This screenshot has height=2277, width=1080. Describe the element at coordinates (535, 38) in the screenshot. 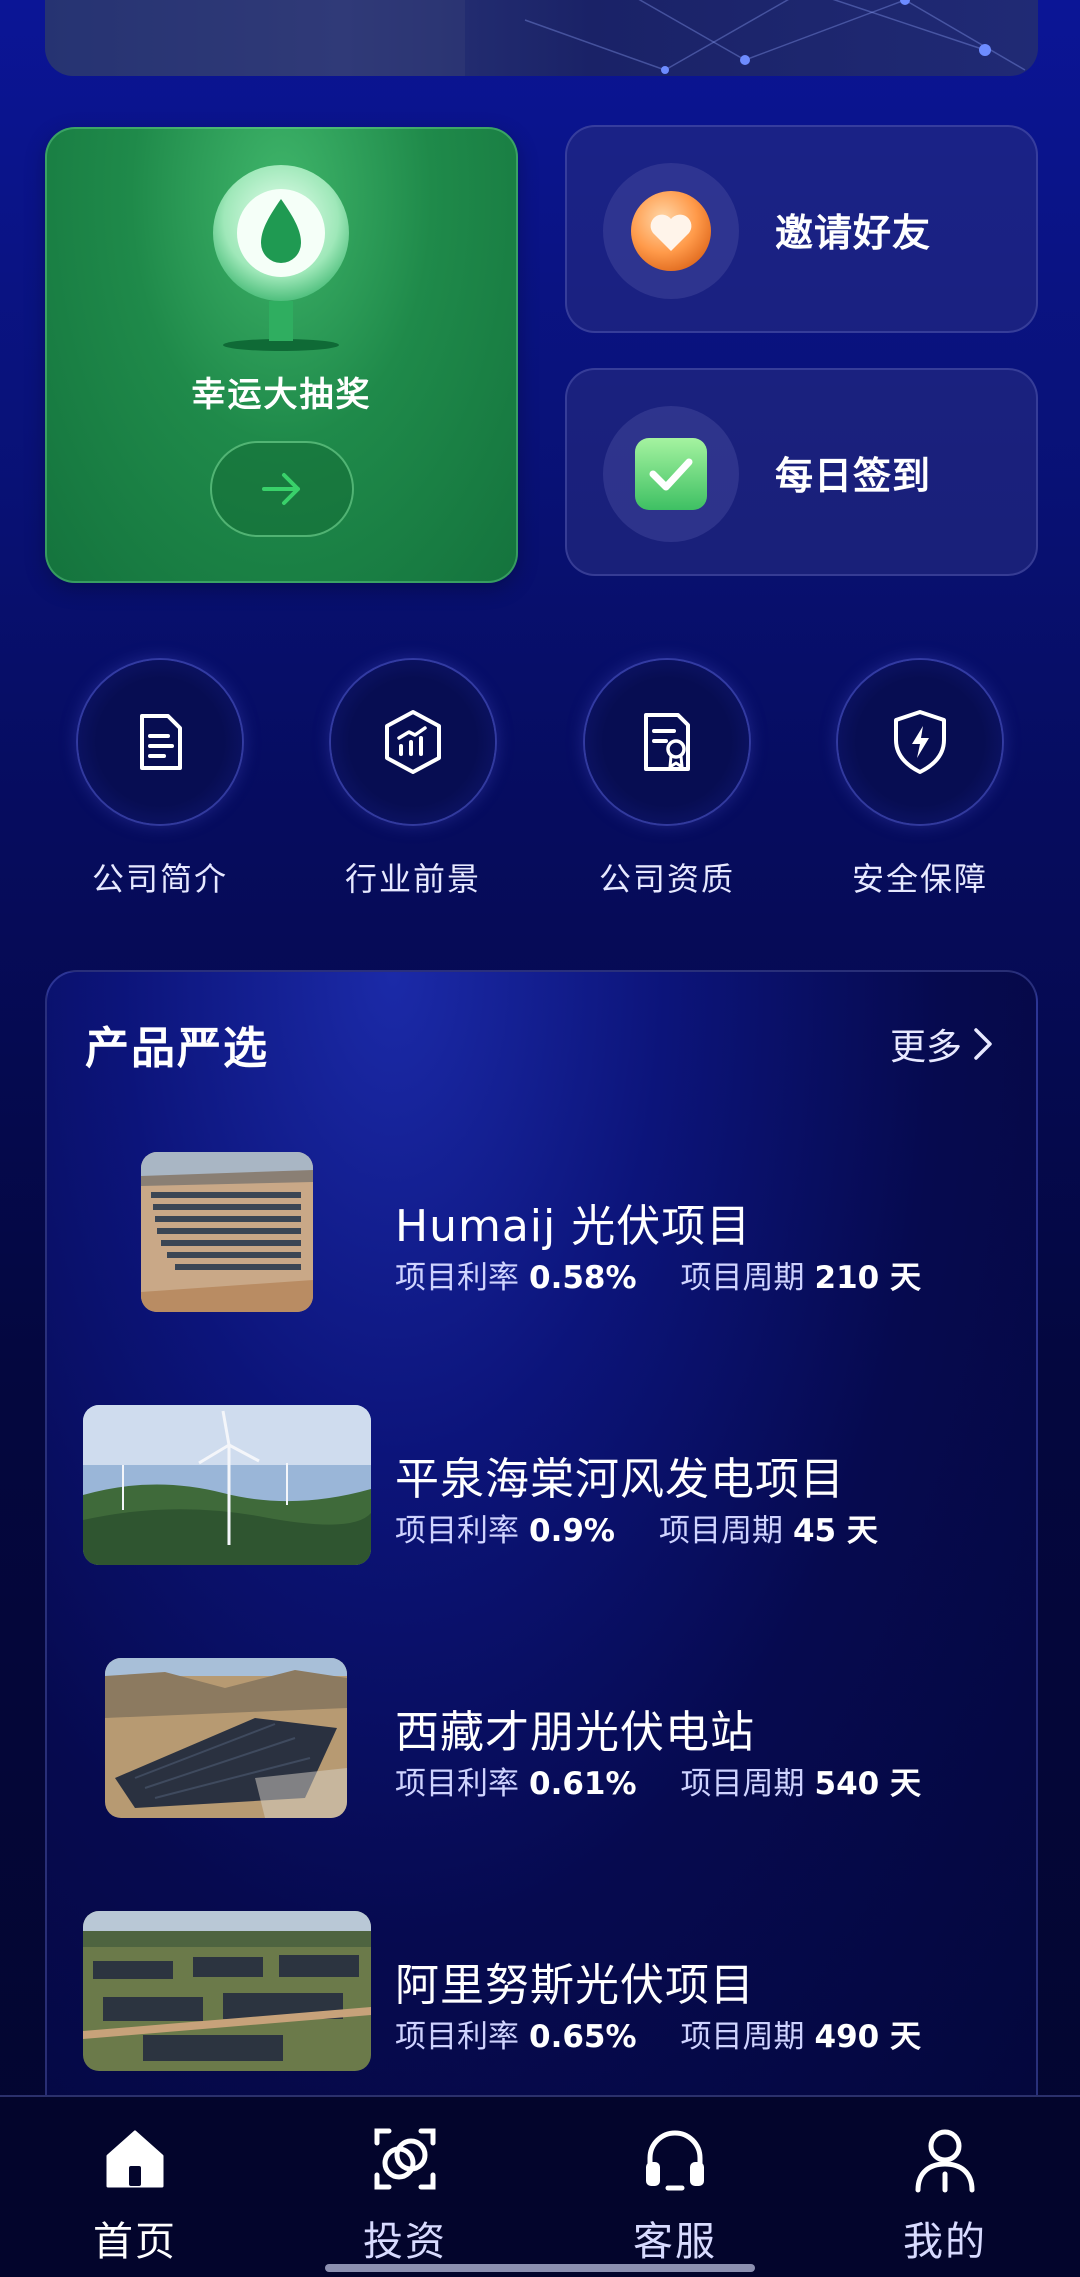

I see `banner-network-graphic` at that location.